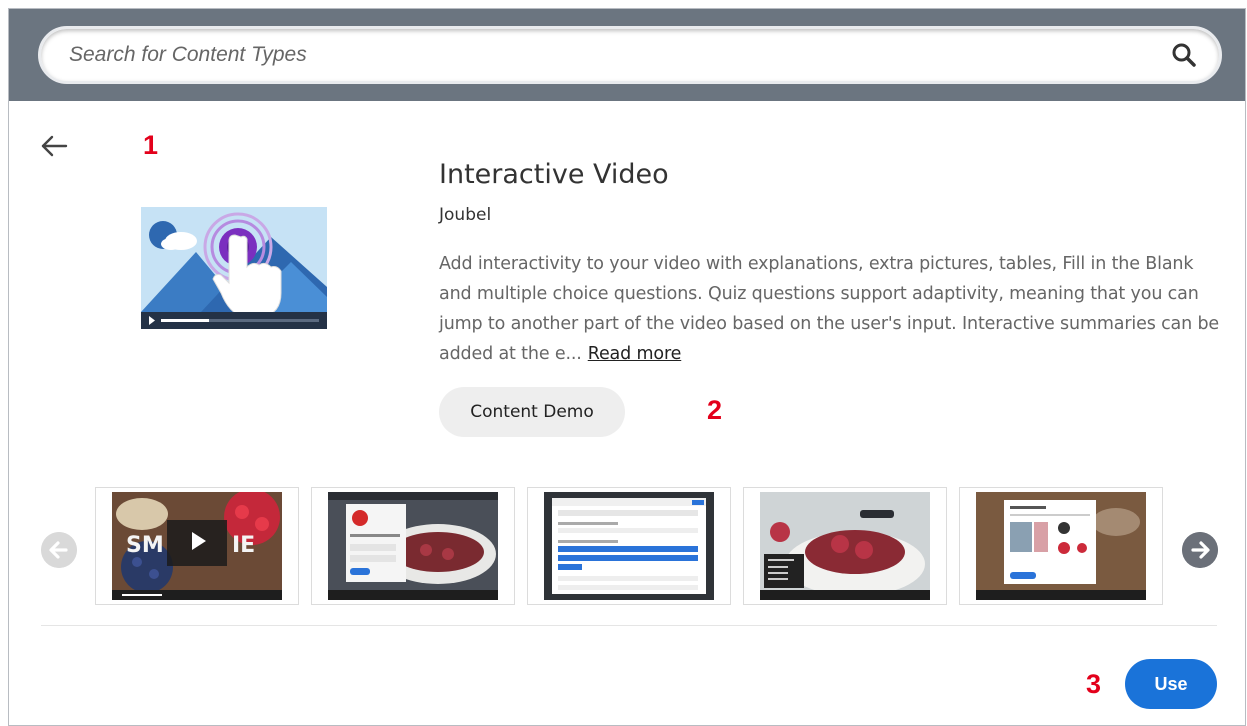 The height and width of the screenshot is (726, 1247). I want to click on thumb-overlay-text-1: SM, so click(145, 545).